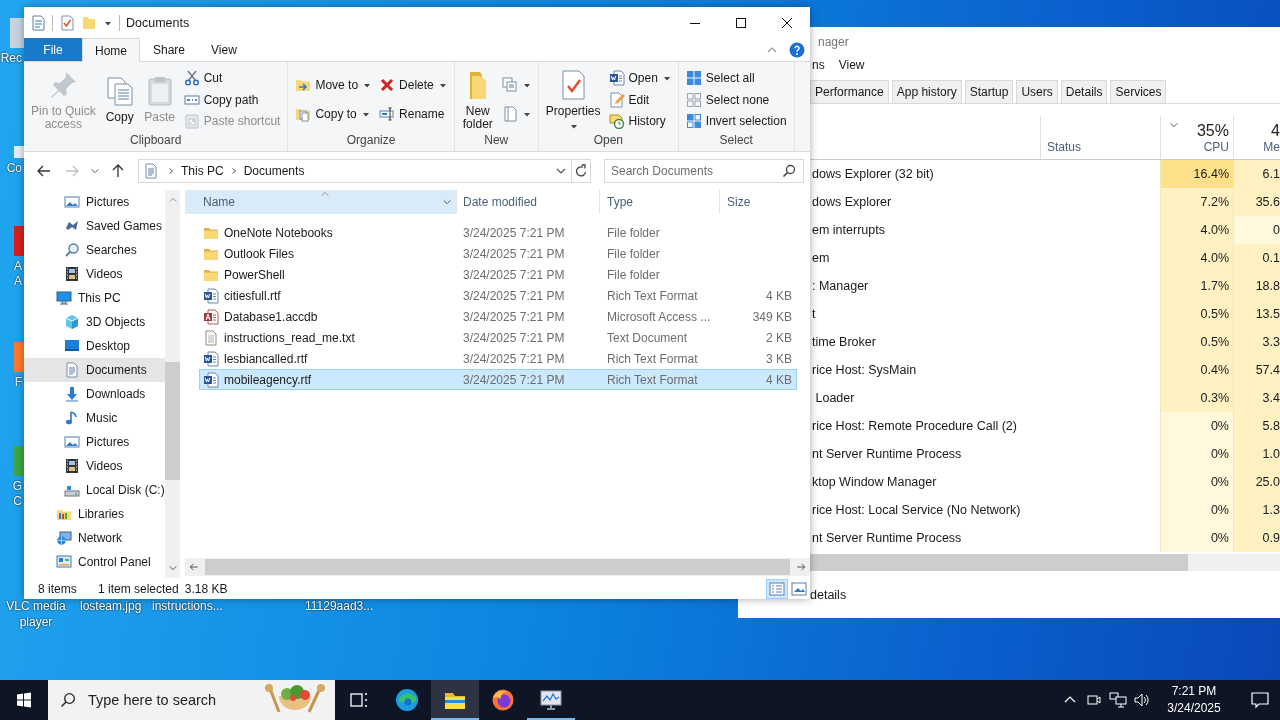  I want to click on nav-item: Libraries, so click(94, 514).